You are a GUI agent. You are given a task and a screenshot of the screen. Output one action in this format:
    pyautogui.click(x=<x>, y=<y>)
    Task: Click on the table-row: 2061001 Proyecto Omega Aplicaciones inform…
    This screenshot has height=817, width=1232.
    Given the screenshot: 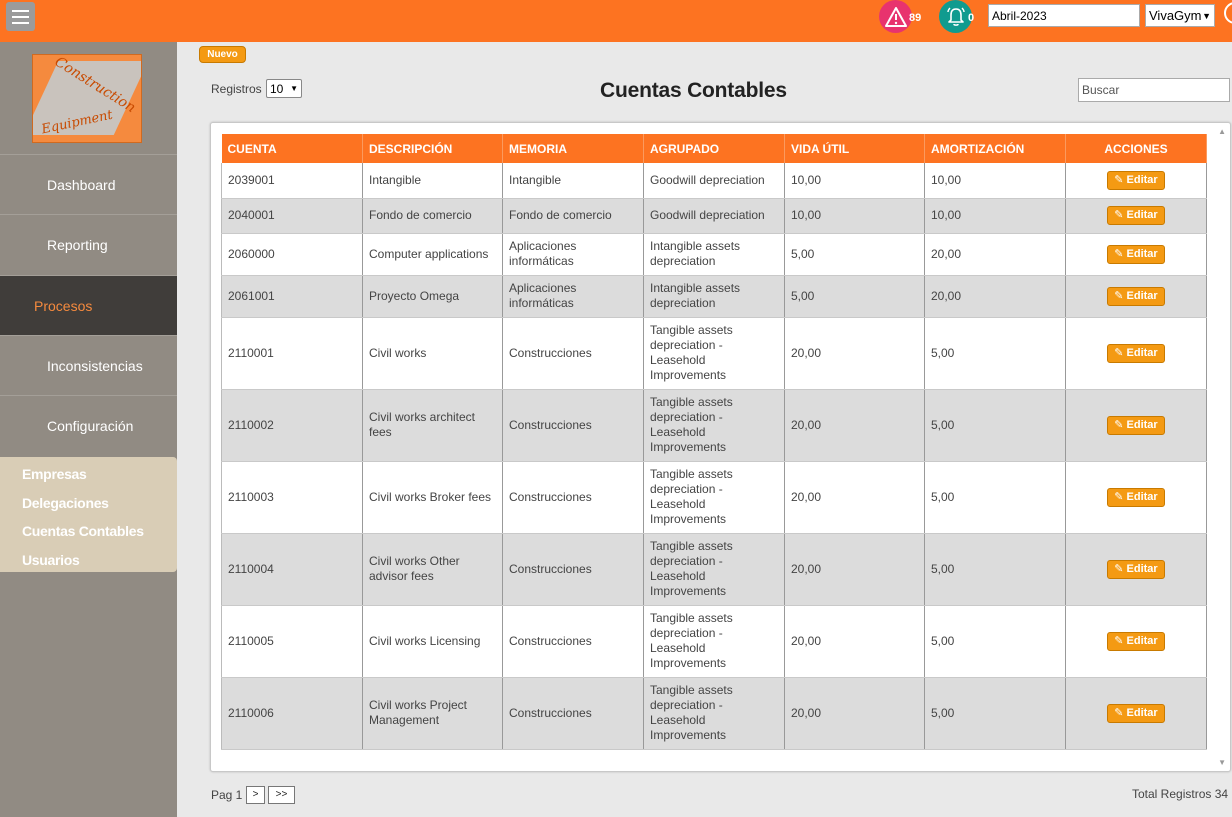 What is the action you would take?
    pyautogui.click(x=714, y=296)
    